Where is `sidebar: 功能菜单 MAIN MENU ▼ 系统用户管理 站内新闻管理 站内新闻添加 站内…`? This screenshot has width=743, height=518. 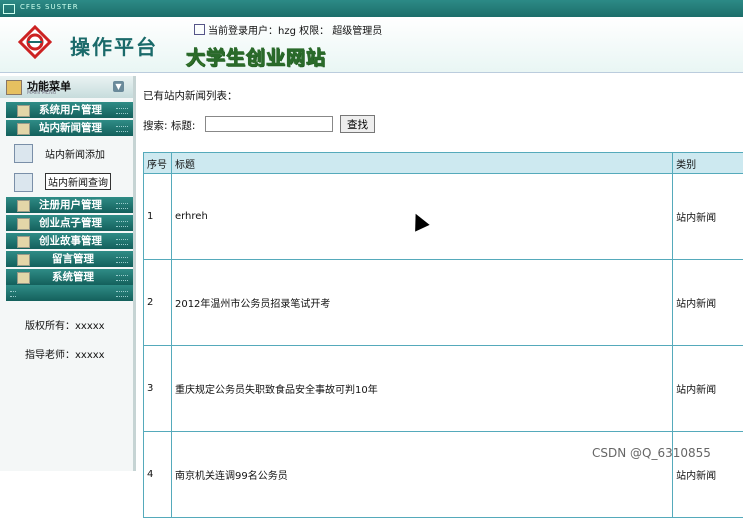
sidebar: 功能菜单 MAIN MENU ▼ 系统用户管理 站内新闻管理 站内新闻添加 站内… is located at coordinates (68, 273).